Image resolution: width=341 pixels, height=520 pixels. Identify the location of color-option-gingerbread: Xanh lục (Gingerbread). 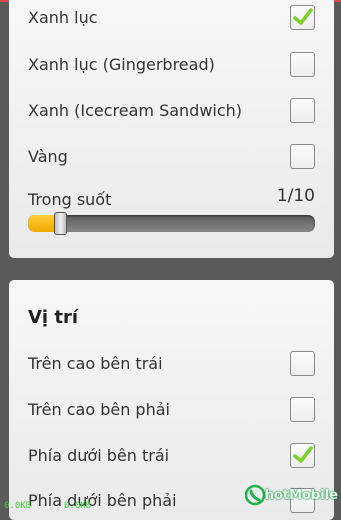
(171, 64).